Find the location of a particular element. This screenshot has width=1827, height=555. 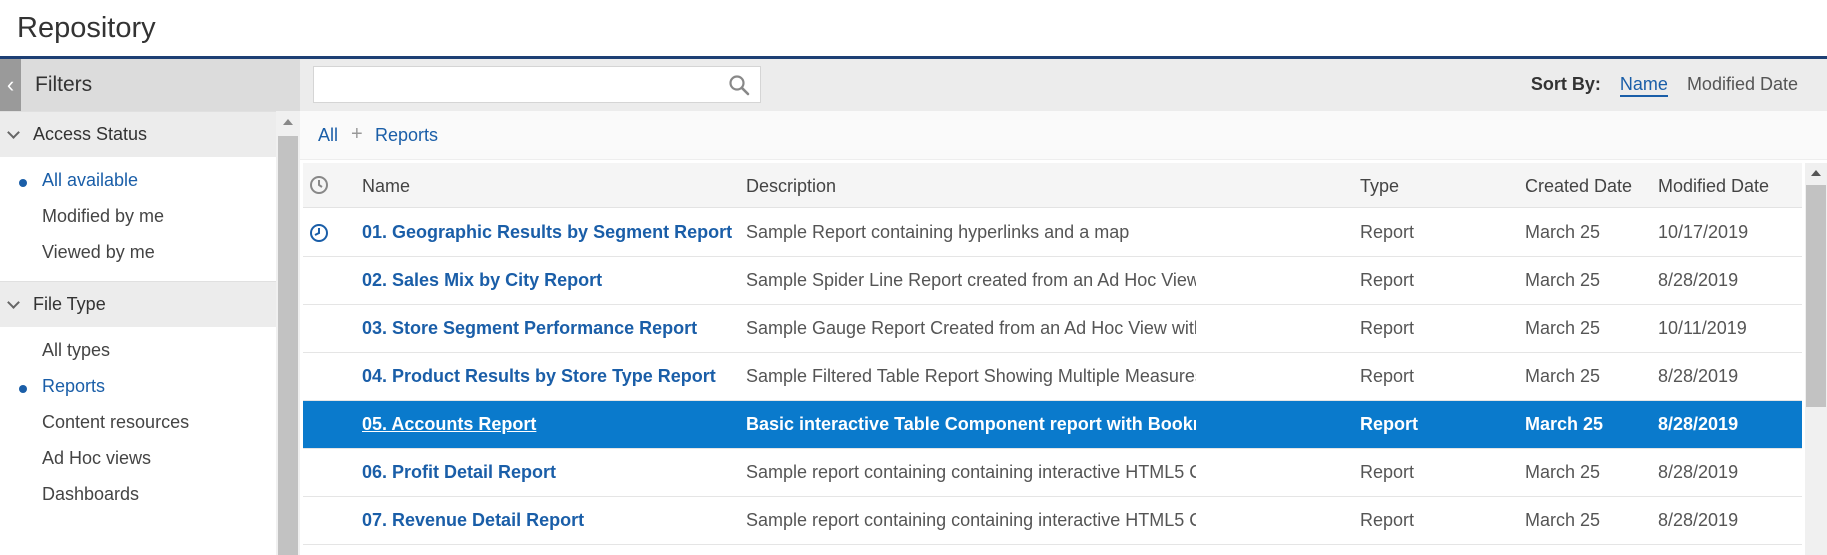

filter-item-label: Dashboards is located at coordinates (91, 494).